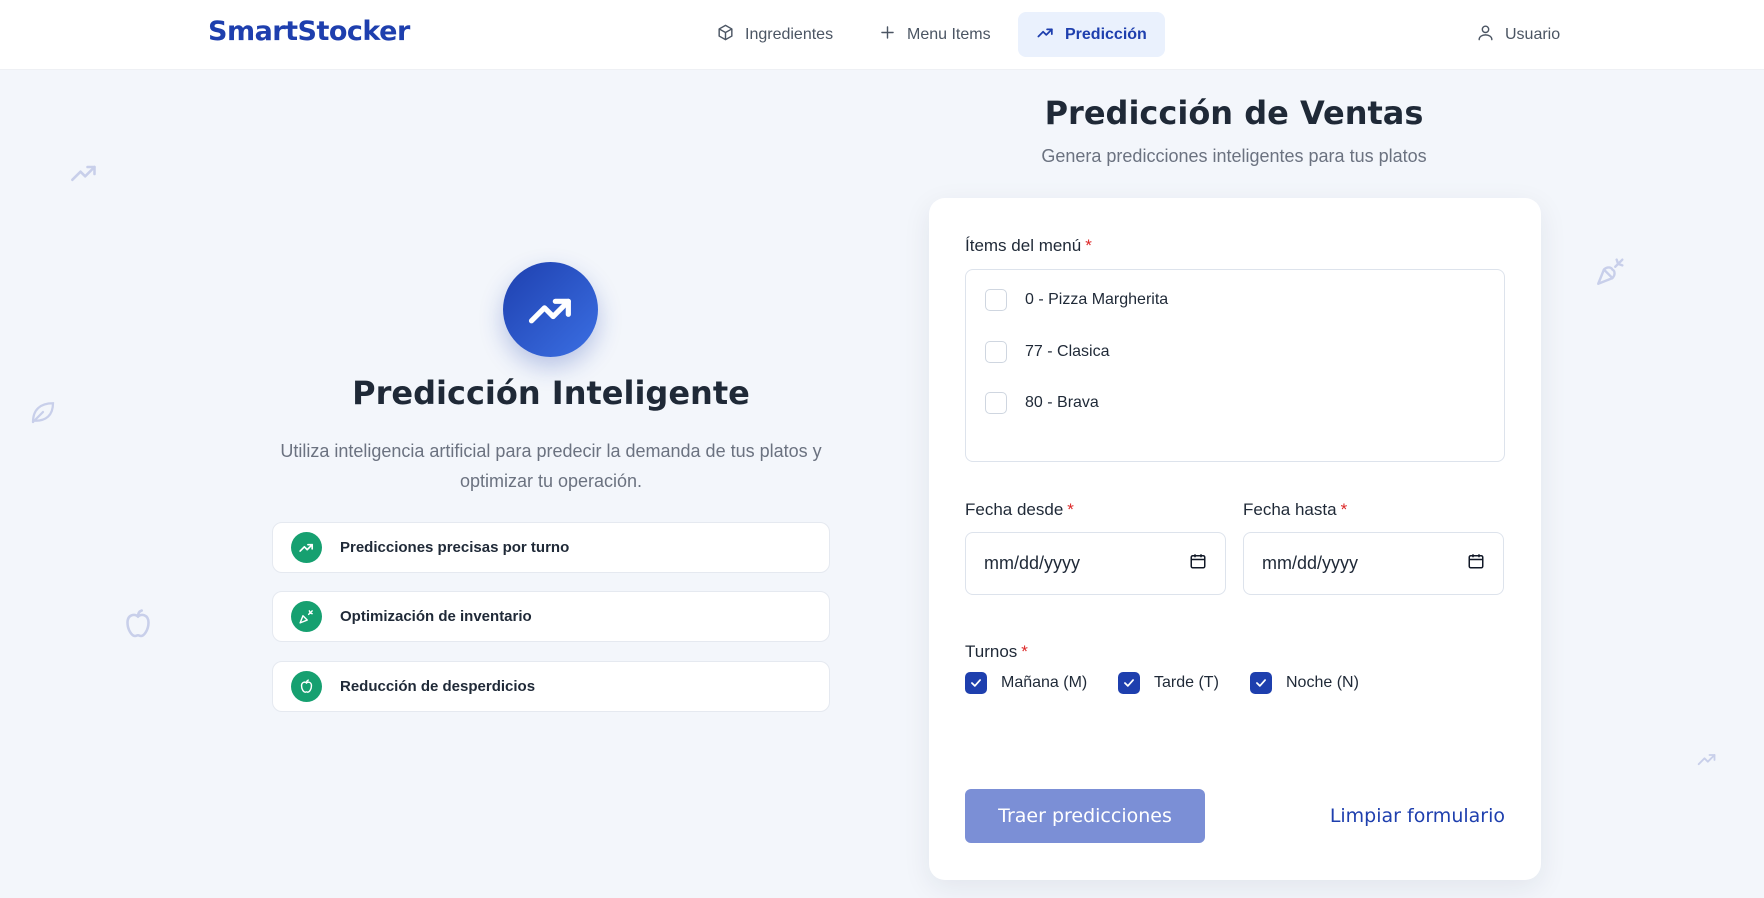 The height and width of the screenshot is (898, 1764). Describe the element at coordinates (1044, 682) in the screenshot. I see `shift-label: Mañana (M)` at that location.